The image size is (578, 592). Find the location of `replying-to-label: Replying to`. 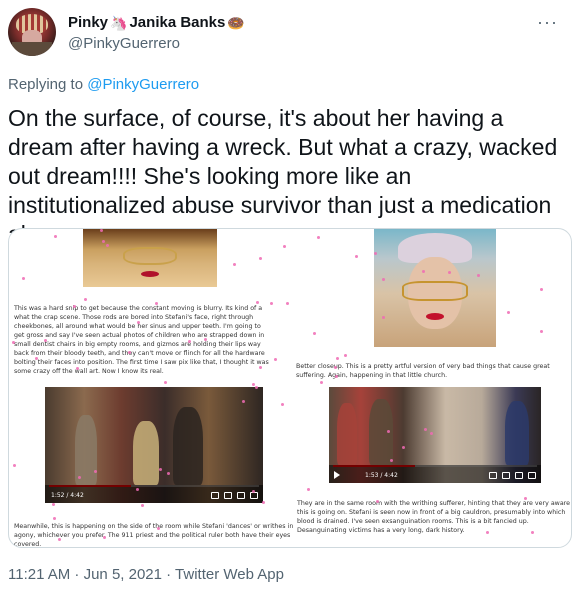

replying-to-label: Replying to is located at coordinates (48, 84).